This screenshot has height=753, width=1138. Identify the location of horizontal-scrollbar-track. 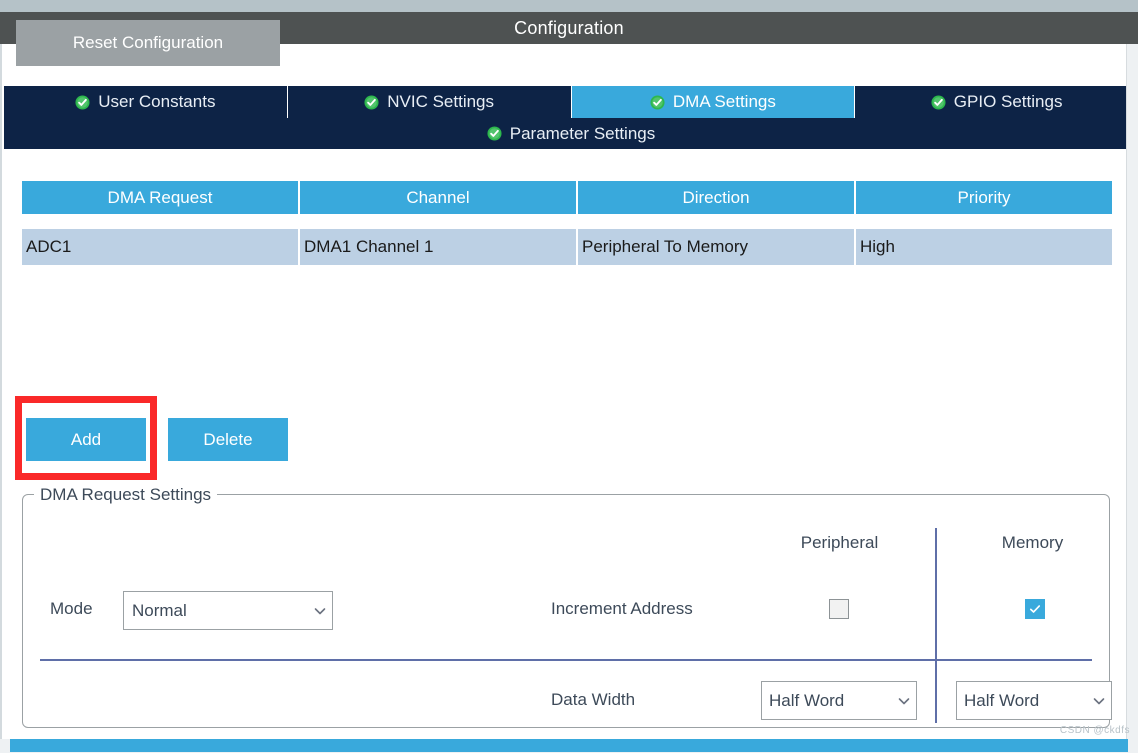
(569, 746).